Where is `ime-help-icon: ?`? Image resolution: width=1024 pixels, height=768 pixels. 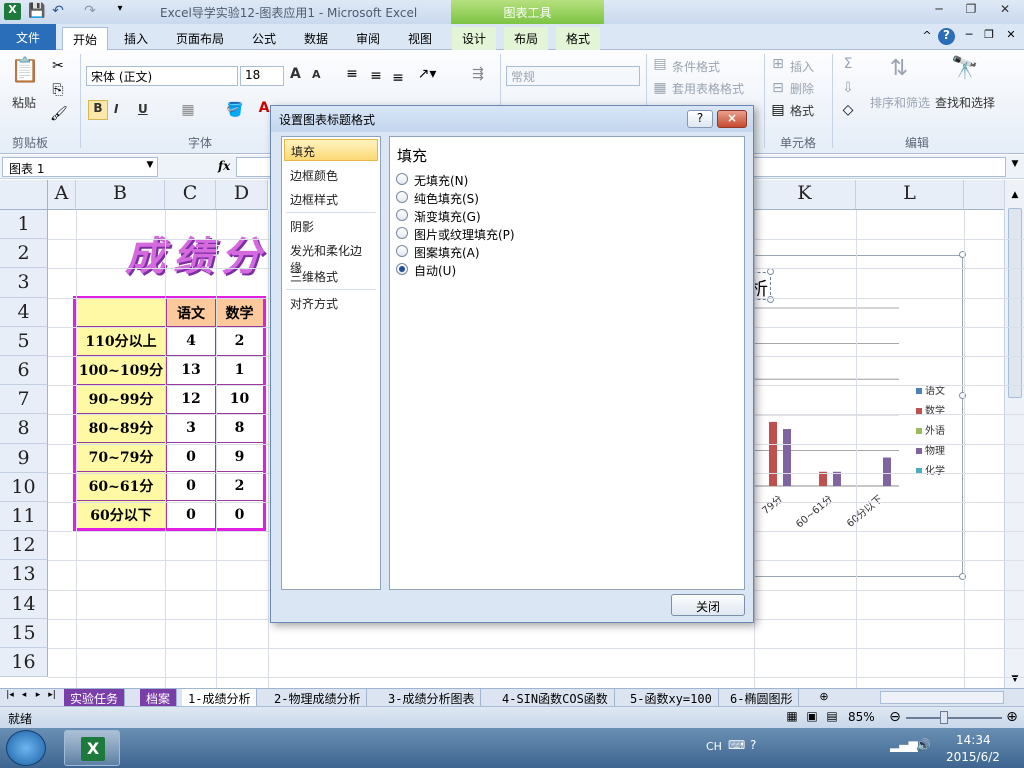 ime-help-icon: ? is located at coordinates (753, 745).